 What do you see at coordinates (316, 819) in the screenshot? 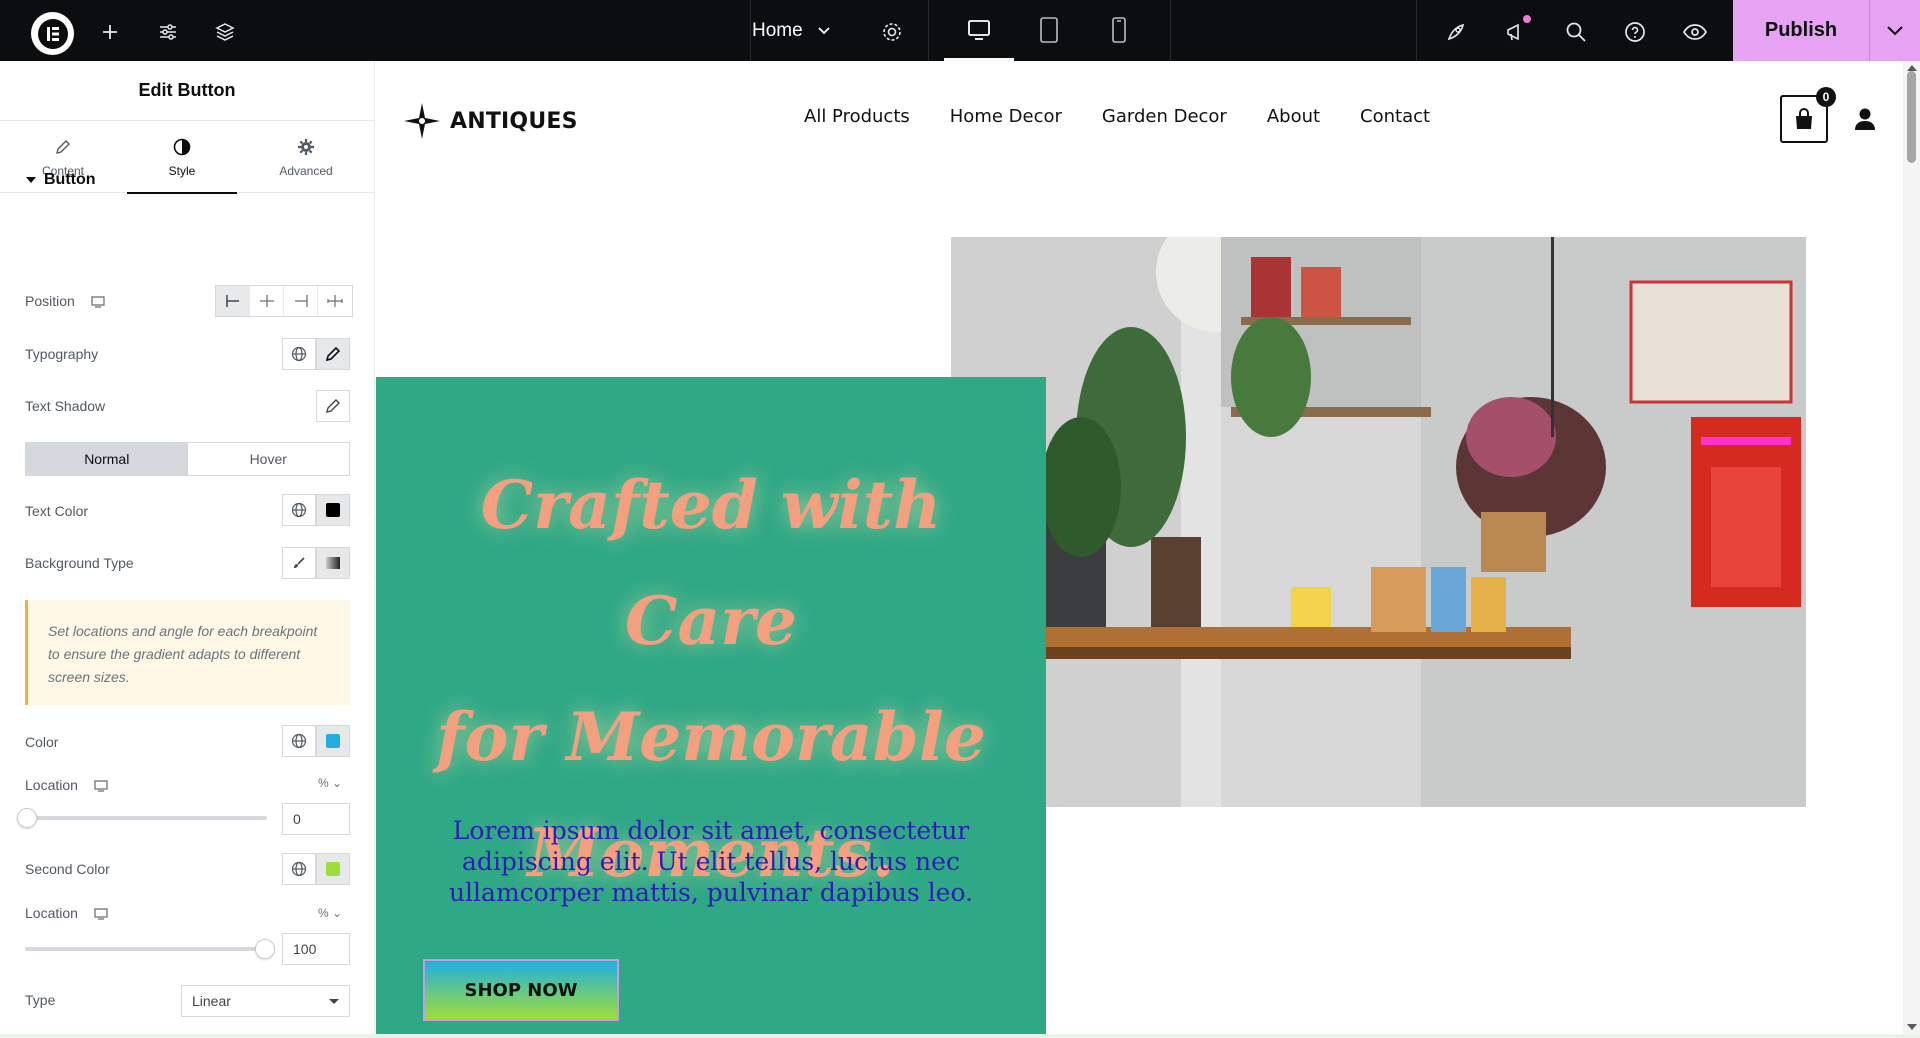
I see `location-input` at bounding box center [316, 819].